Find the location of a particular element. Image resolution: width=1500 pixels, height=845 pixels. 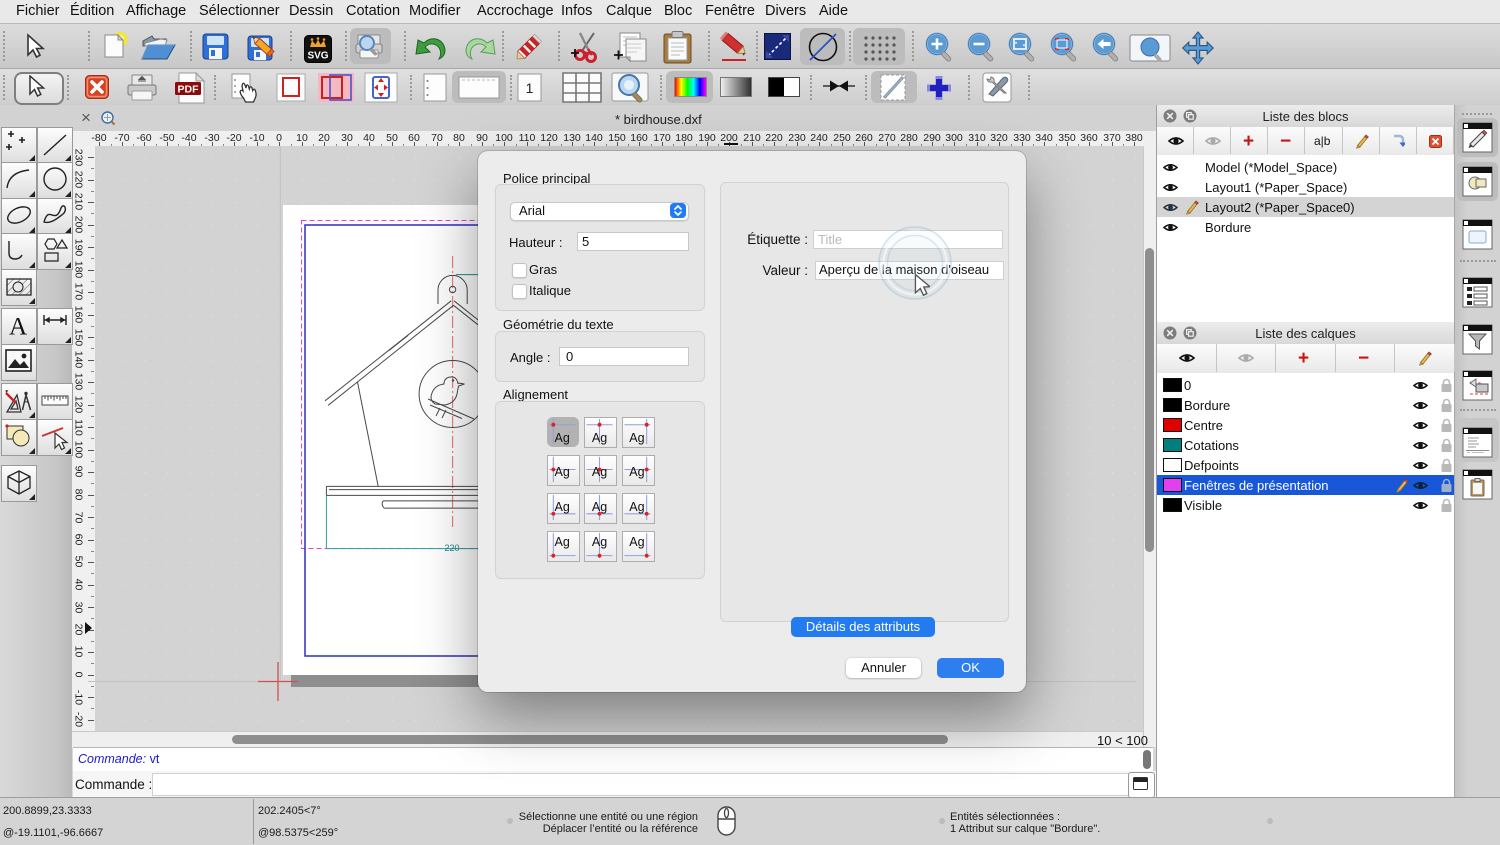

svg-text: PDF is located at coordinates (189, 90).